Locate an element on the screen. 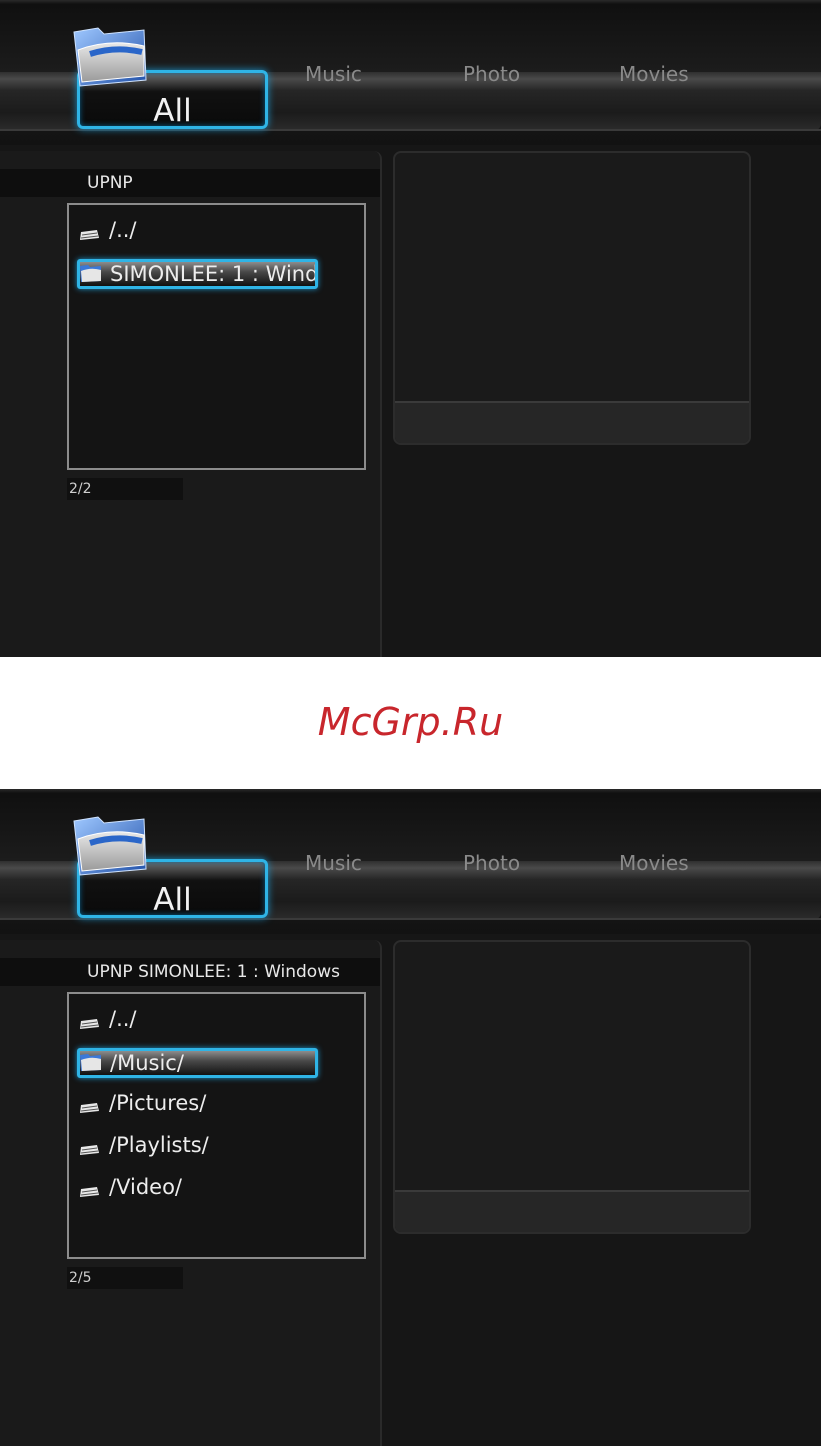 Image resolution: width=821 pixels, height=1446 pixels. list-item-label: /Music/ is located at coordinates (147, 1063).